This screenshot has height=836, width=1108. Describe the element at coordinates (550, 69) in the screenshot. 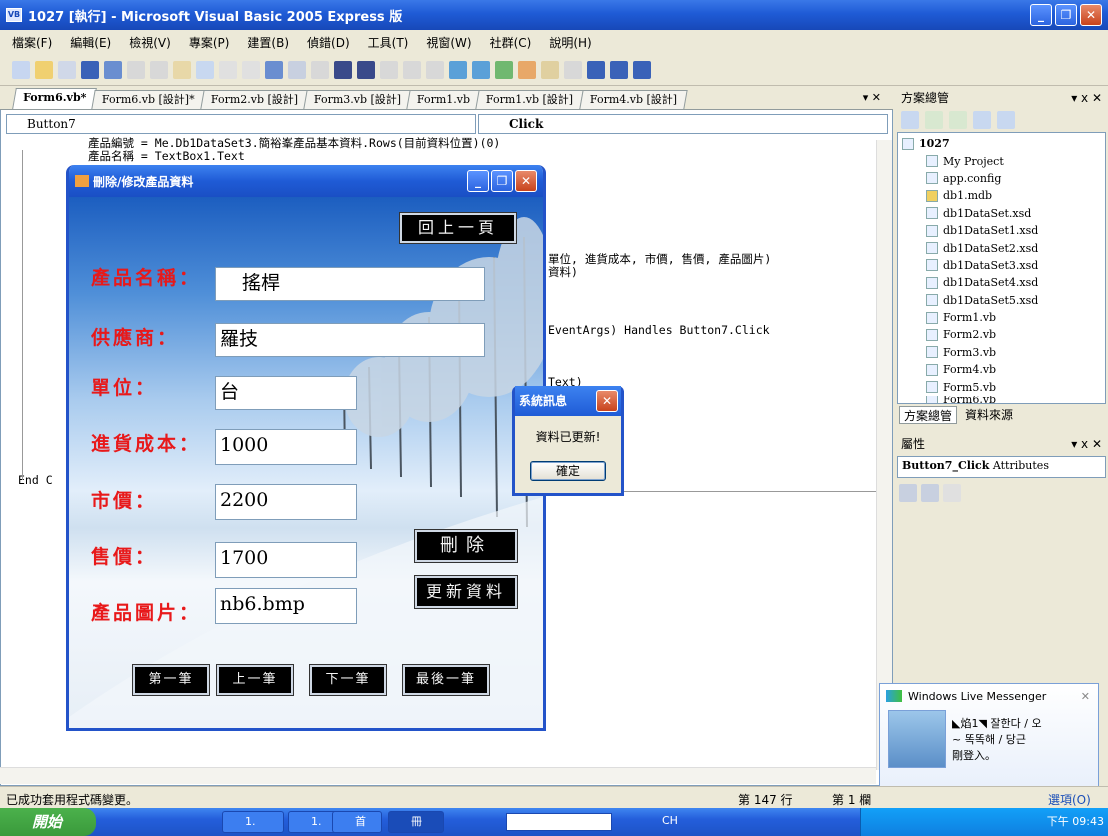

I see `start-page-icon` at that location.